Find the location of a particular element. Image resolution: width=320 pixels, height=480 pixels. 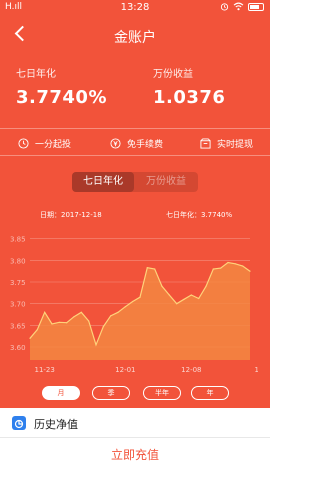

alarm-icon is located at coordinates (224, 7).